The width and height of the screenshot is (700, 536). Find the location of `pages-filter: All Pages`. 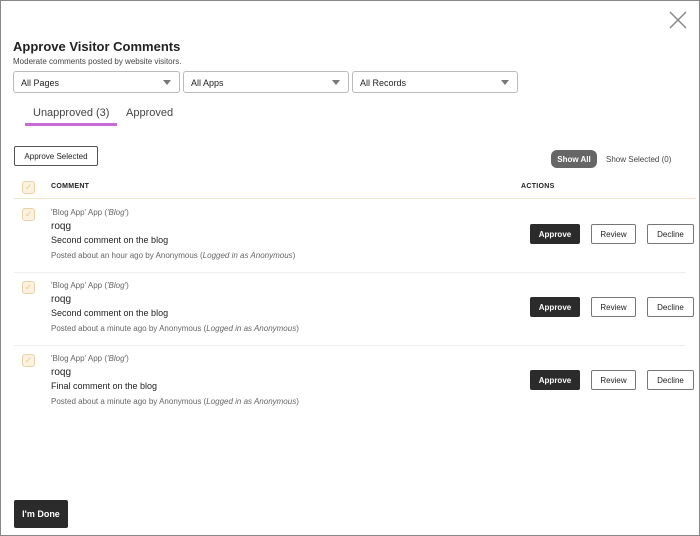

pages-filter: All Pages is located at coordinates (96, 82).